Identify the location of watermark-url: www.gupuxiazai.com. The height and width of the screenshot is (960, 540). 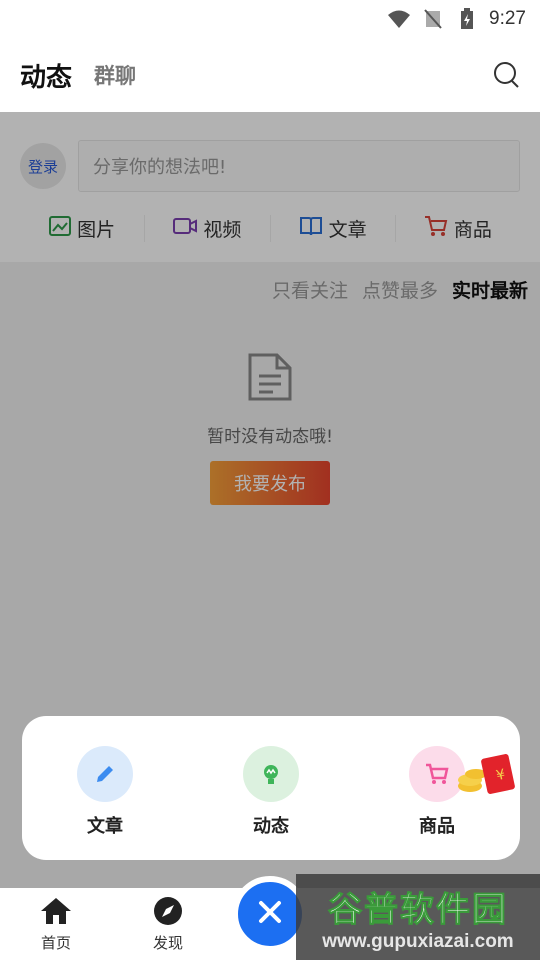
(418, 941).